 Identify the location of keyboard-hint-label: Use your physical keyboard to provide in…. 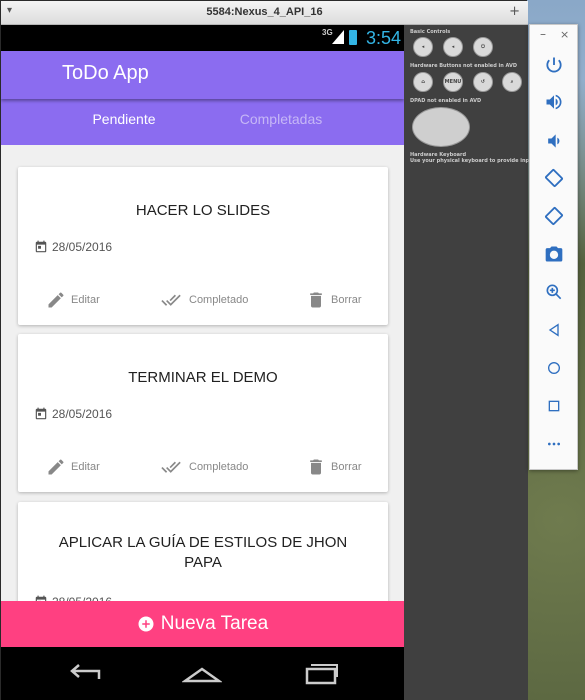
(473, 161).